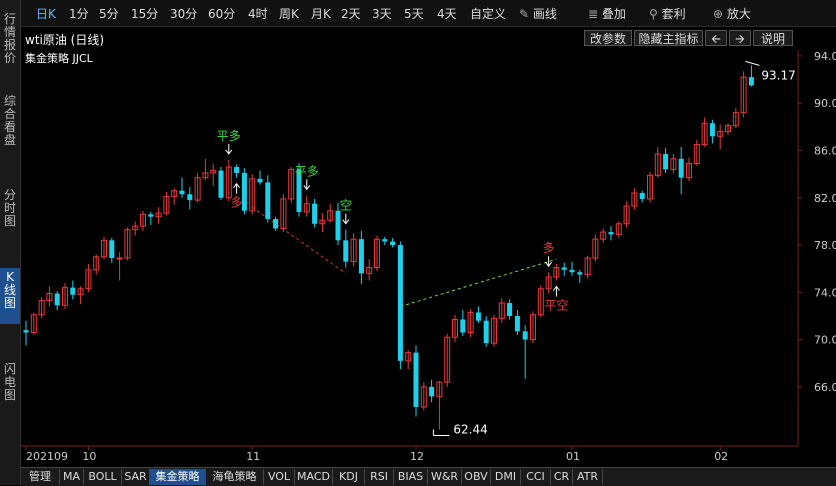 The image size is (836, 486). Describe the element at coordinates (752, 63) in the screenshot. I see `max-pointer` at that location.